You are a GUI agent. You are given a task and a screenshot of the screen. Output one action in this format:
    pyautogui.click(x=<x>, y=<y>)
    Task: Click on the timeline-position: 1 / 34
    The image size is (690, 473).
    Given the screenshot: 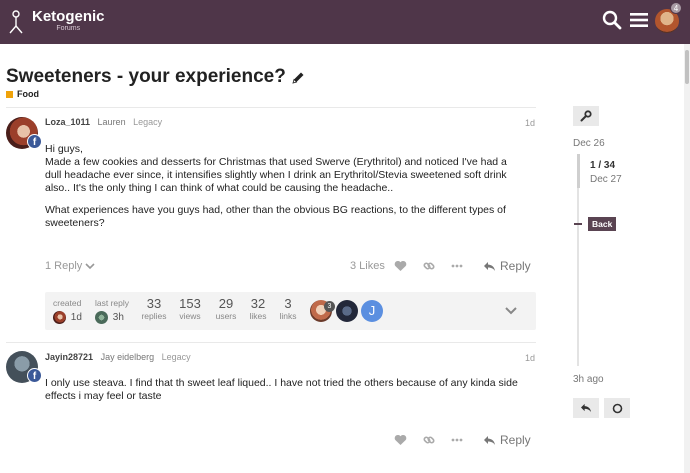 What is the action you would take?
    pyautogui.click(x=603, y=165)
    